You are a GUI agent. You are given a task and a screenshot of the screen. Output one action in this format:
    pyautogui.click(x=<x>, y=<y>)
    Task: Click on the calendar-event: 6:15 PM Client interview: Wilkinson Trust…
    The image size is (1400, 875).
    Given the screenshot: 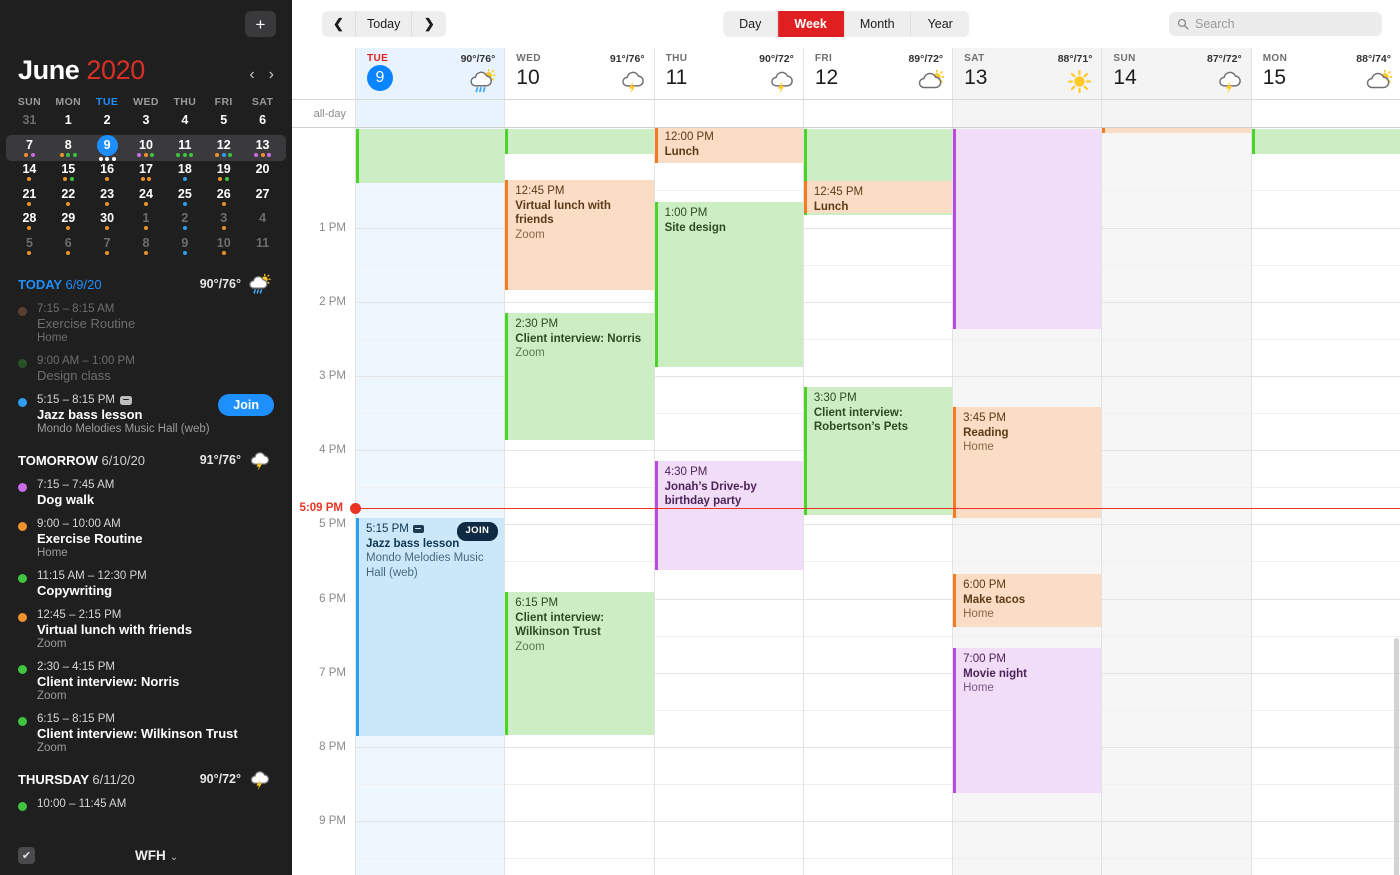 What is the action you would take?
    pyautogui.click(x=579, y=663)
    